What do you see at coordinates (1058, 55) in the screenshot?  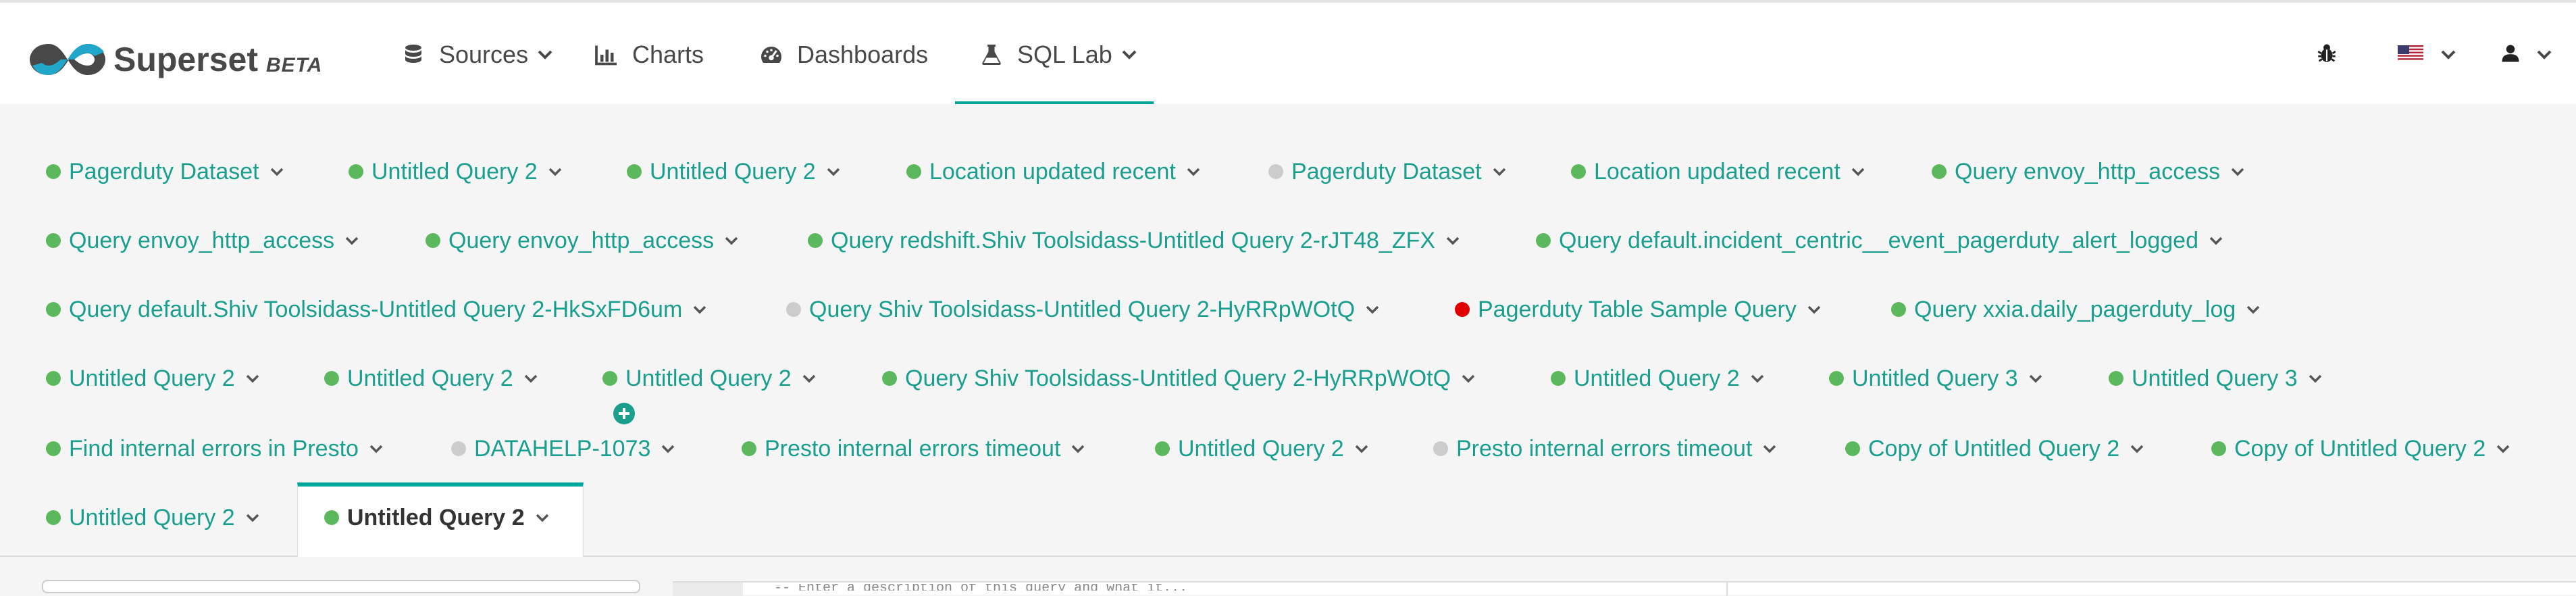 I see `nav-sql-lab: SQL Lab` at bounding box center [1058, 55].